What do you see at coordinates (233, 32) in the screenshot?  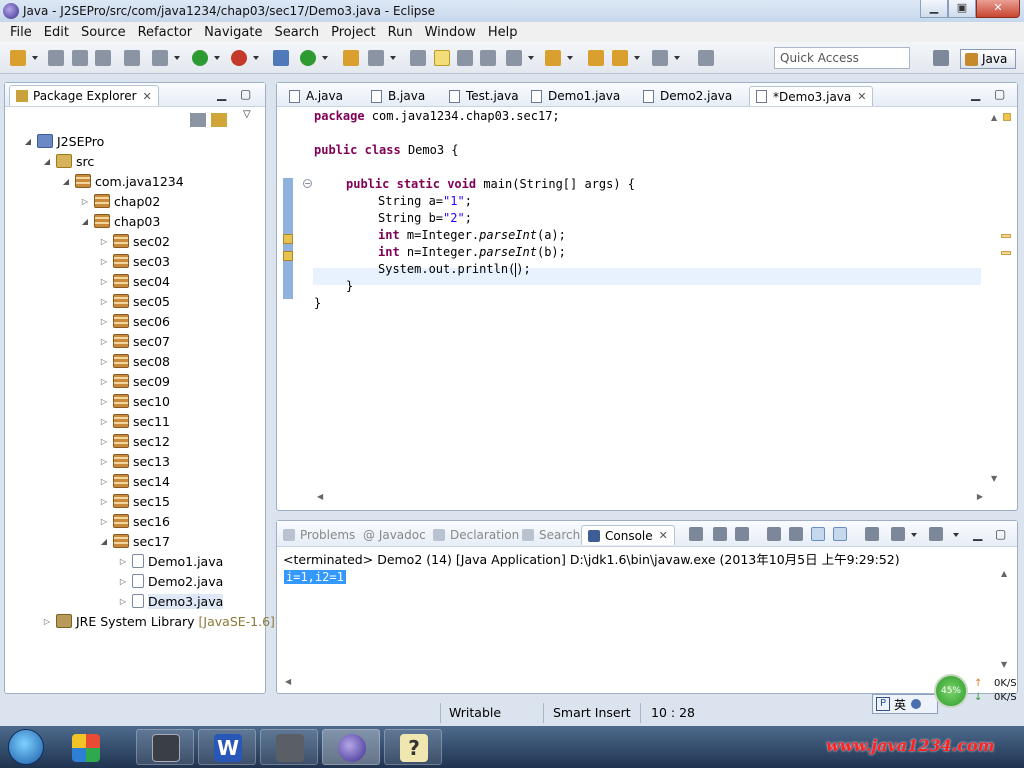 I see `menu-navigate: Navigate` at bounding box center [233, 32].